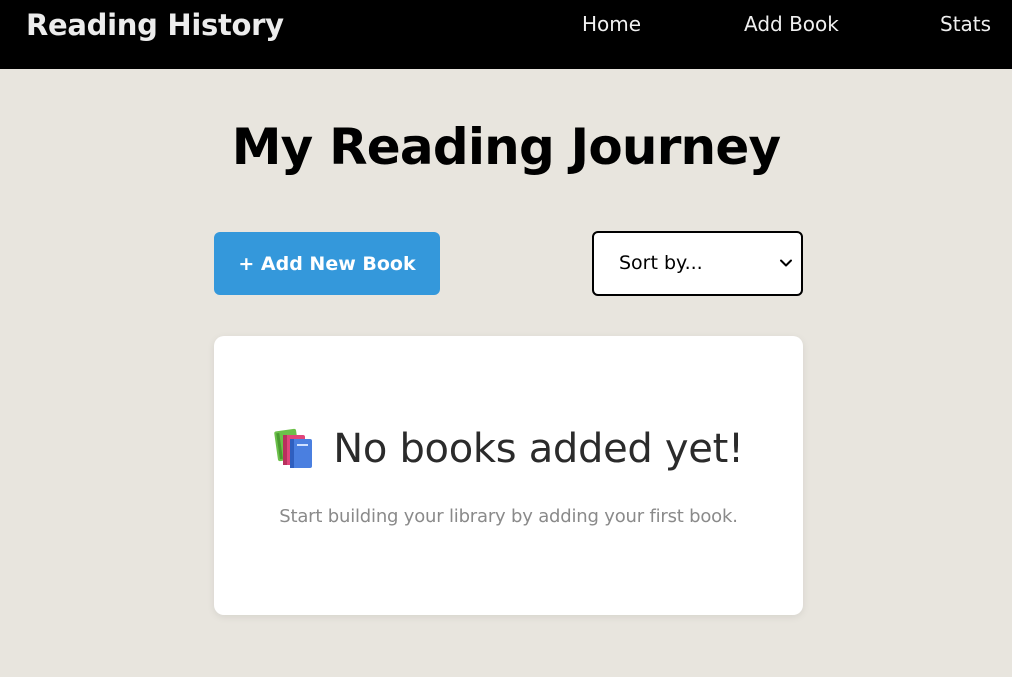 This screenshot has width=1012, height=677. I want to click on nav-link-home: Home, so click(611, 24).